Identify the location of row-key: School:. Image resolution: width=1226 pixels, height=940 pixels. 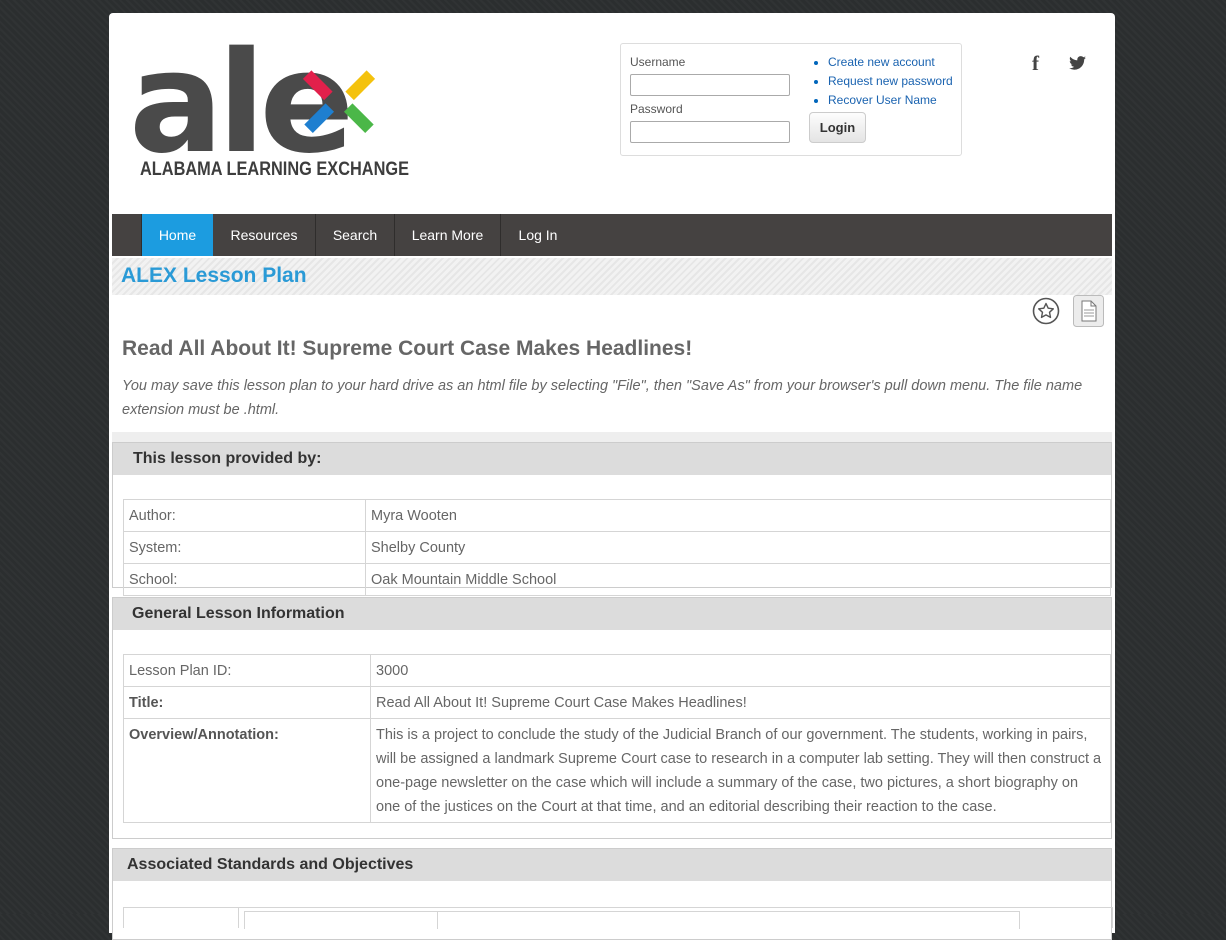
(244, 579).